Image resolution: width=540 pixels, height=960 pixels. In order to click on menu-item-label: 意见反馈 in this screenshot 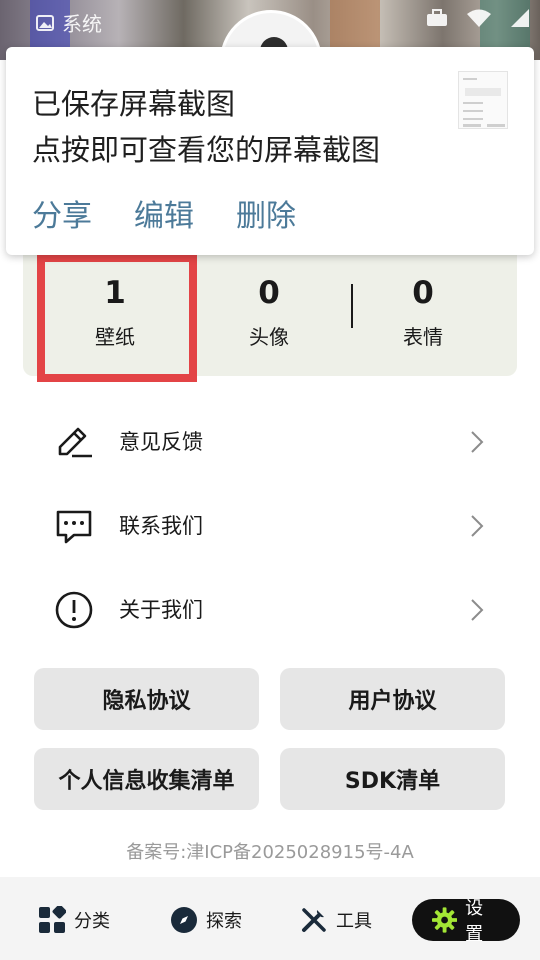, I will do `click(161, 442)`.